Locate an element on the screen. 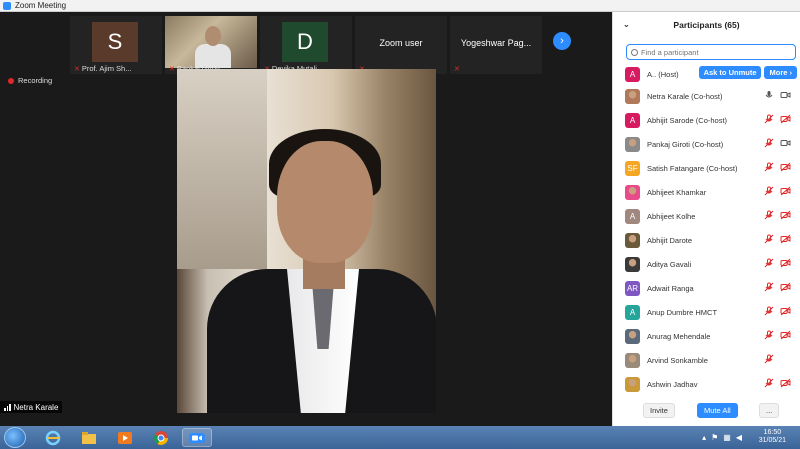 The height and width of the screenshot is (449, 800). recording-label: Recording is located at coordinates (35, 80).